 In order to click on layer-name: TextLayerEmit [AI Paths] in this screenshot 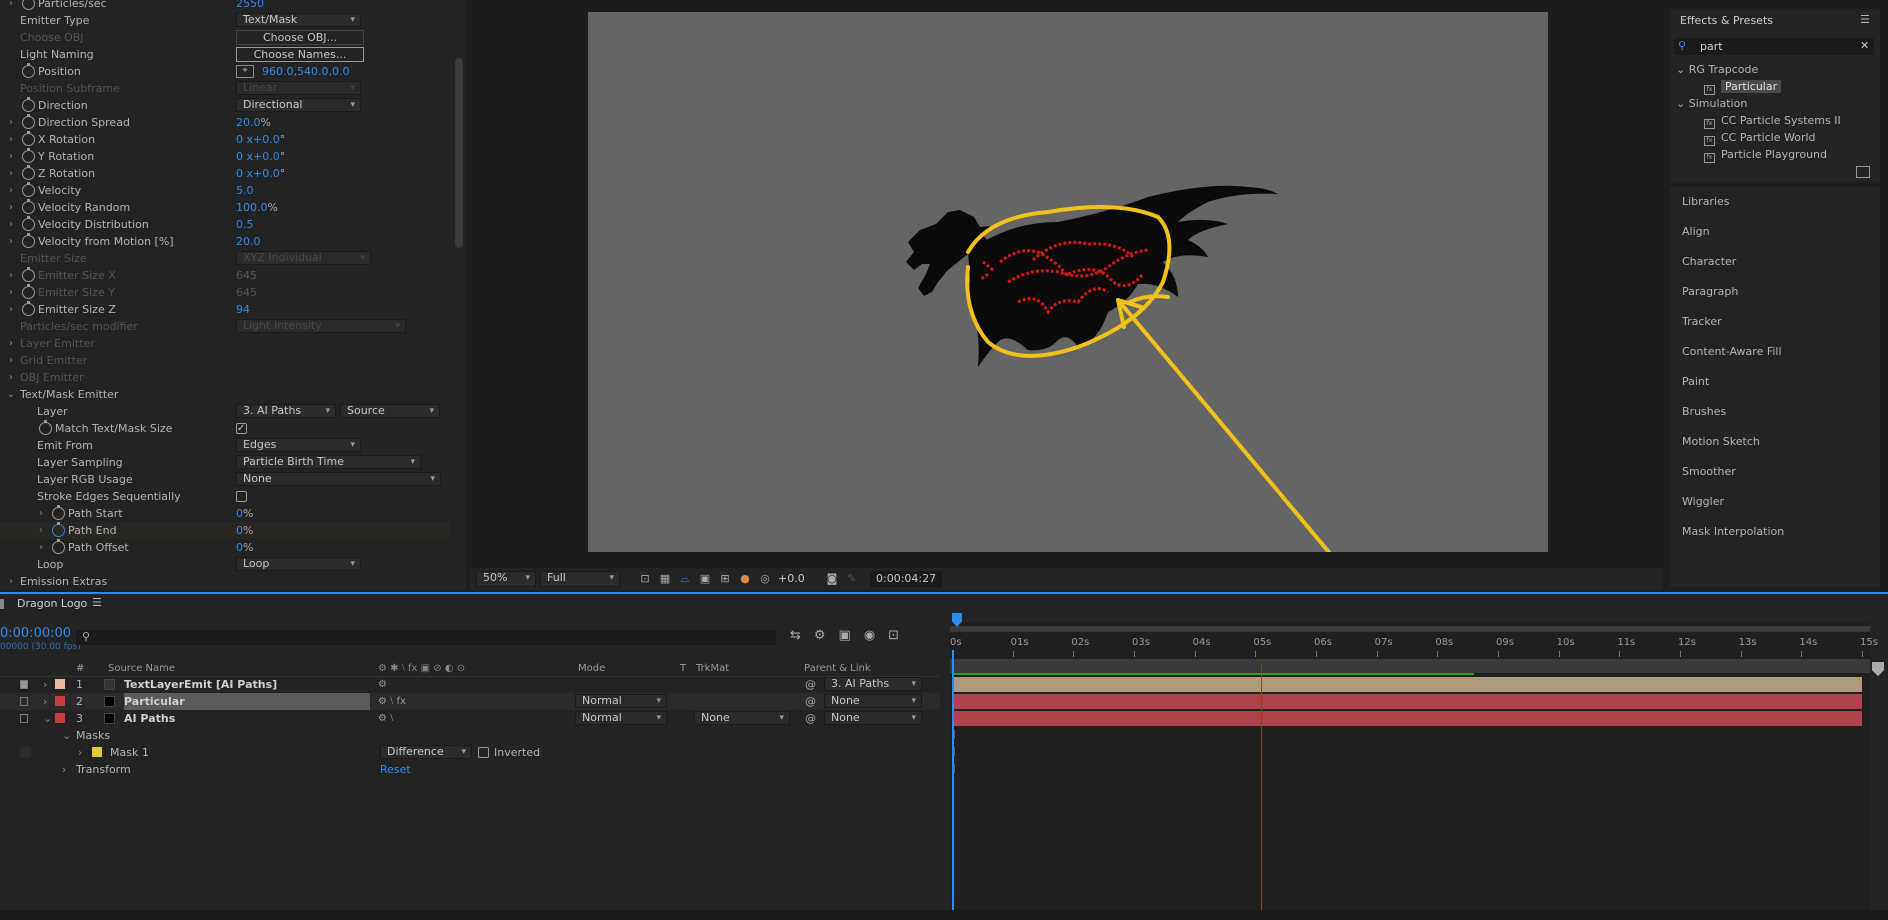, I will do `click(200, 684)`.